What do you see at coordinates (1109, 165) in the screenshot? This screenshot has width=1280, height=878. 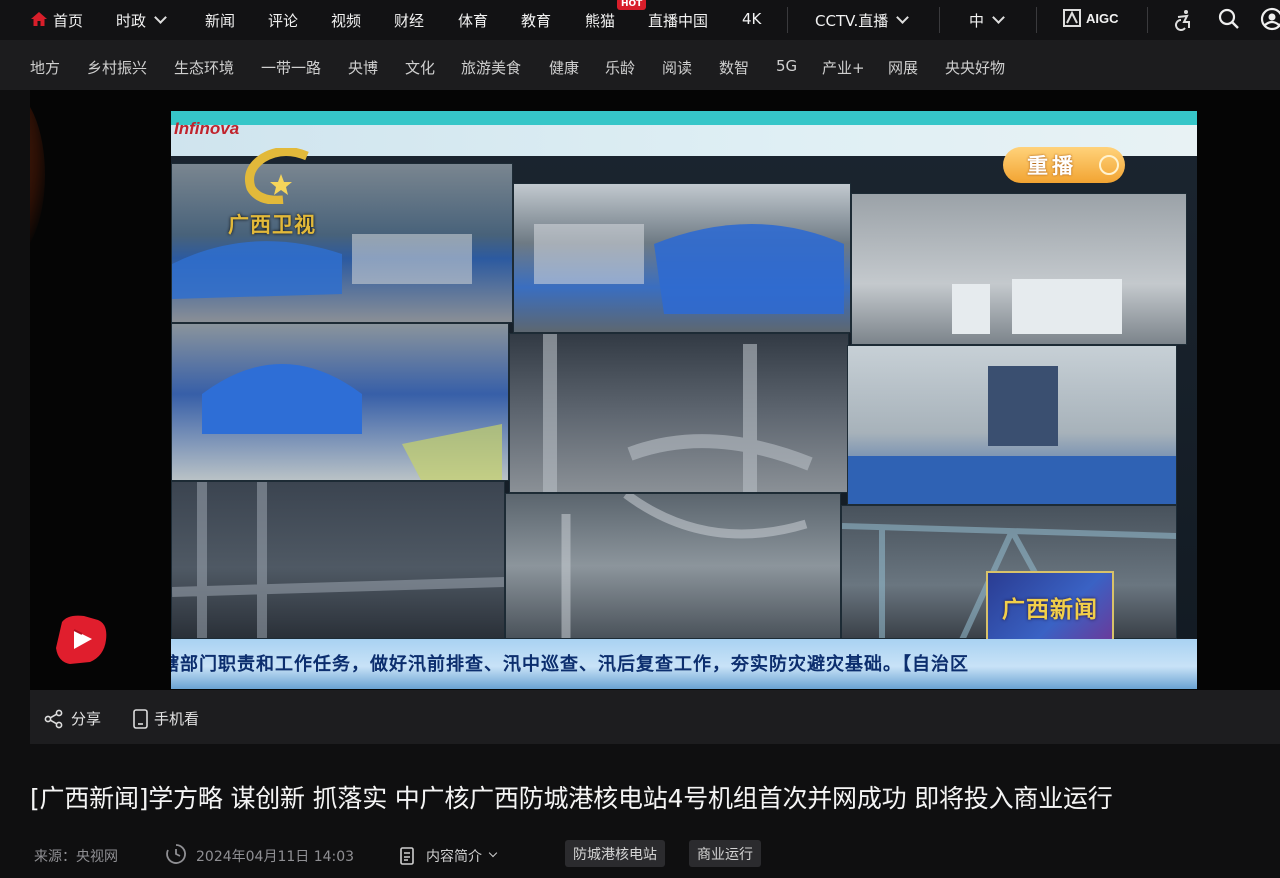 I see `replay-icon` at bounding box center [1109, 165].